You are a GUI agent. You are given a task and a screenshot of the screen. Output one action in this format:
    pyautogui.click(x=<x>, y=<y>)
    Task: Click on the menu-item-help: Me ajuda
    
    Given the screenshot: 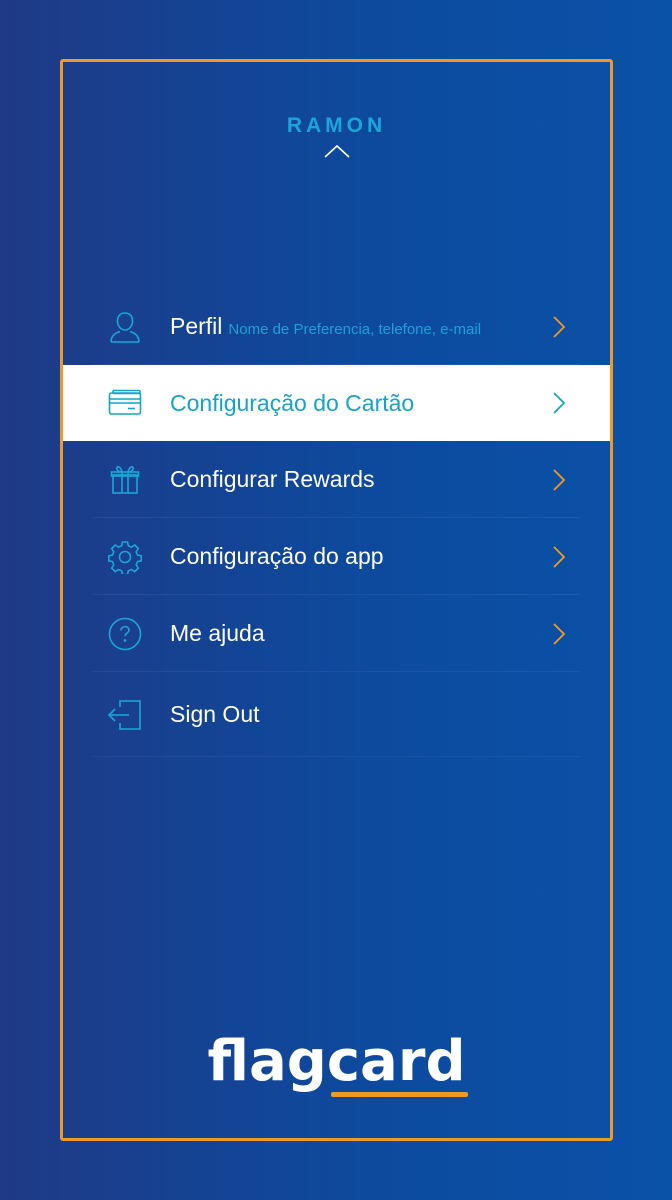 What is the action you would take?
    pyautogui.click(x=336, y=633)
    